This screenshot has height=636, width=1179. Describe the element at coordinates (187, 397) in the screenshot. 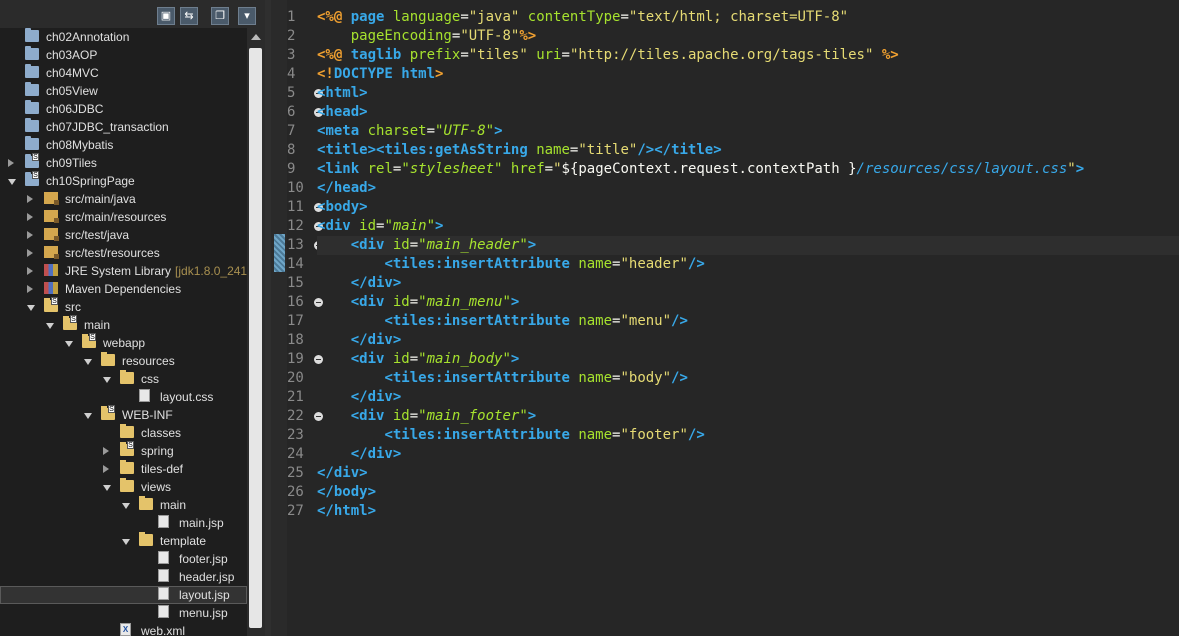

I see `tree-item-label: layout.css` at that location.